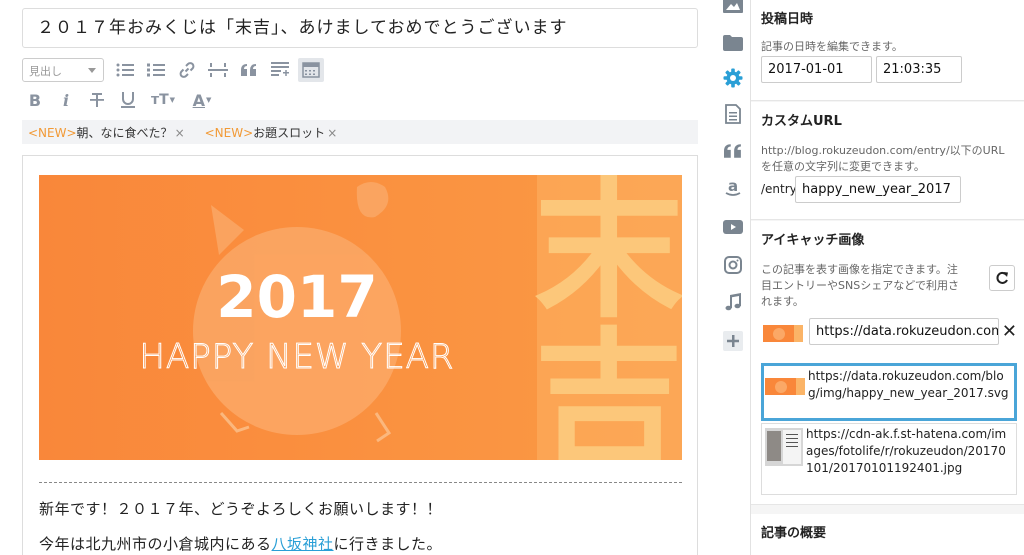  I want to click on font-size-label: тT, so click(159, 100).